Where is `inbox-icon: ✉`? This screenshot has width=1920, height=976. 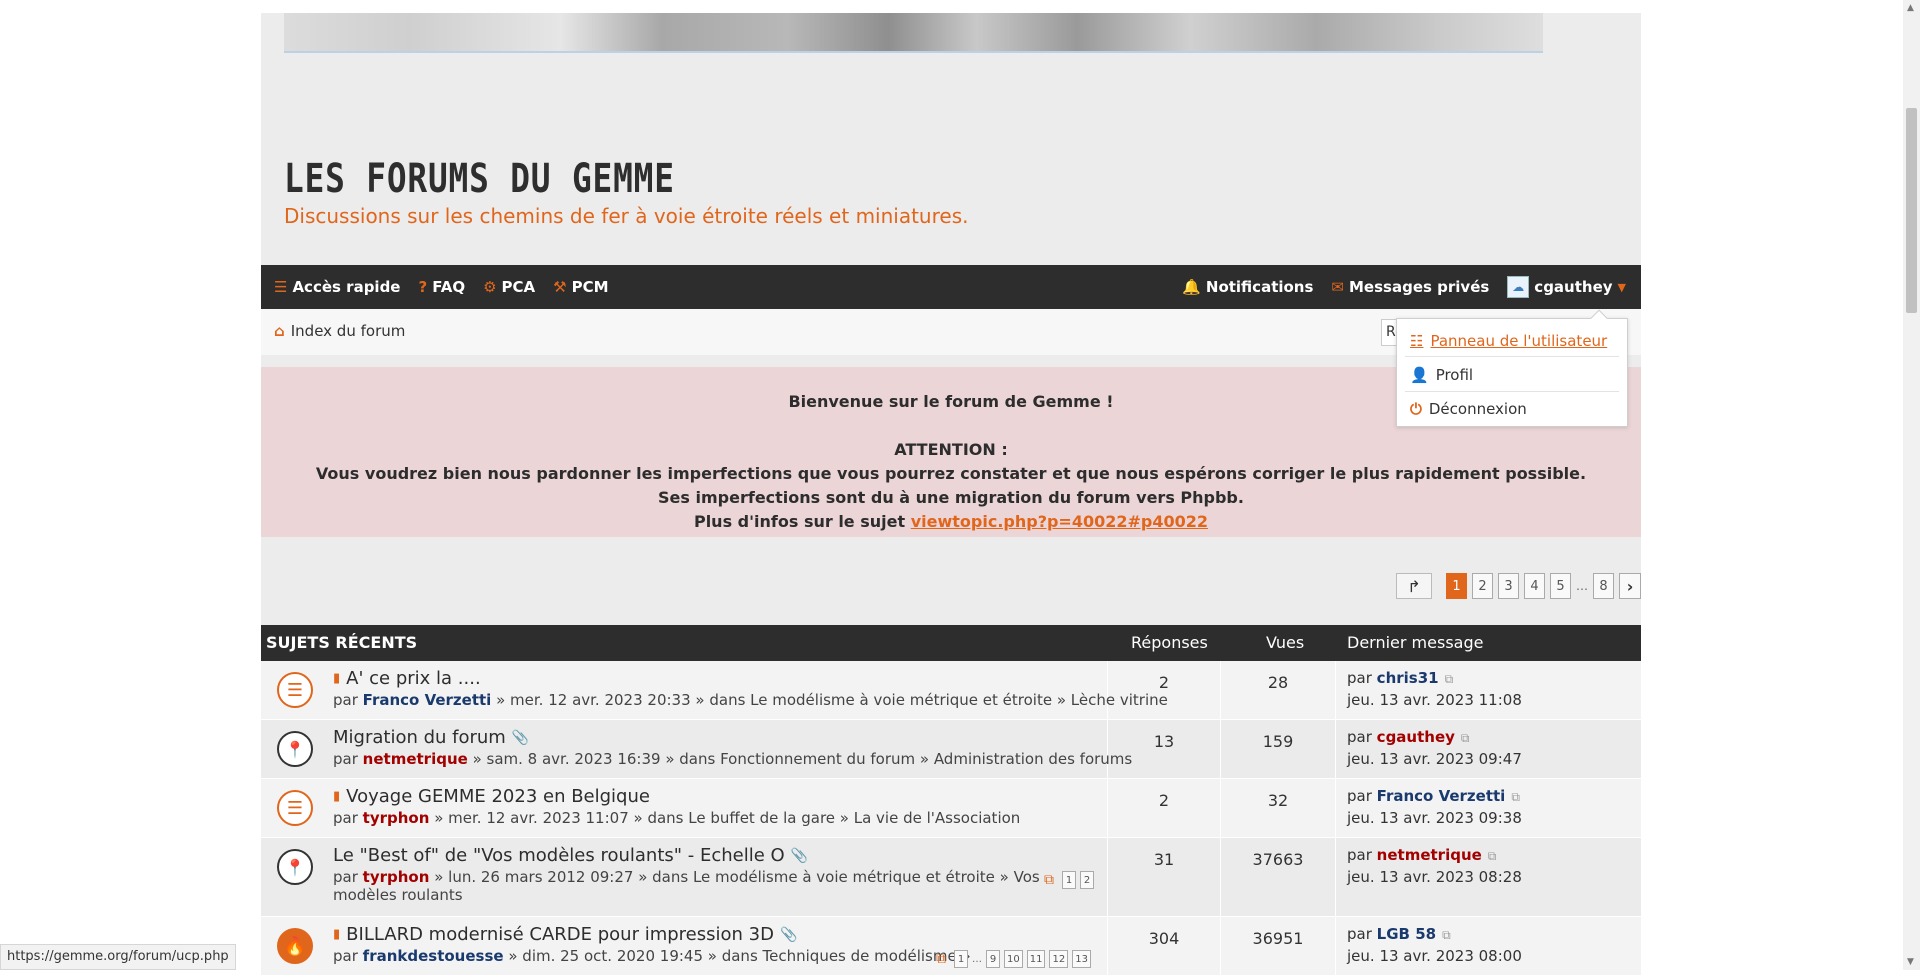 inbox-icon: ✉ is located at coordinates (1337, 287).